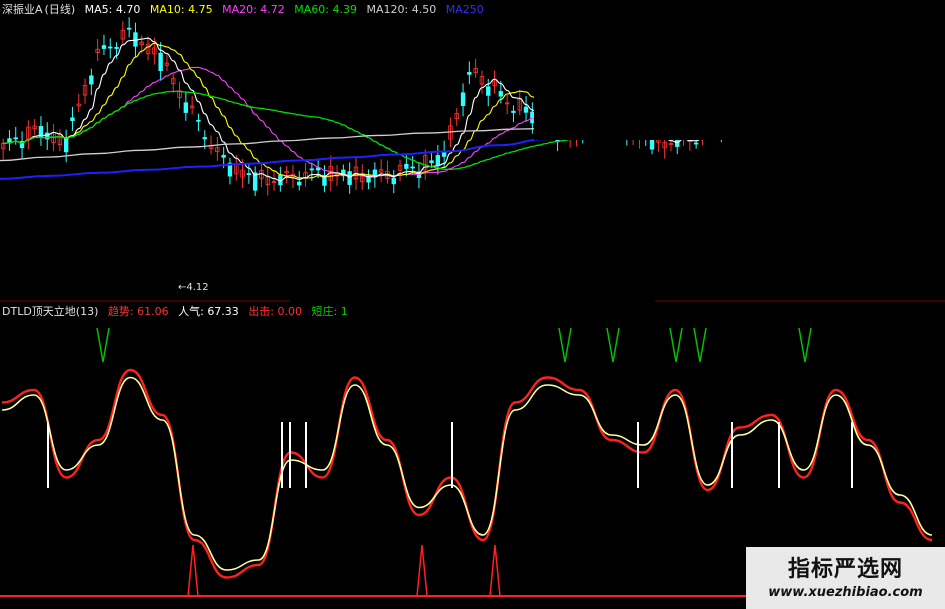 The image size is (945, 609). Describe the element at coordinates (845, 569) in the screenshot. I see `watermark-title: 指标严选网` at that location.